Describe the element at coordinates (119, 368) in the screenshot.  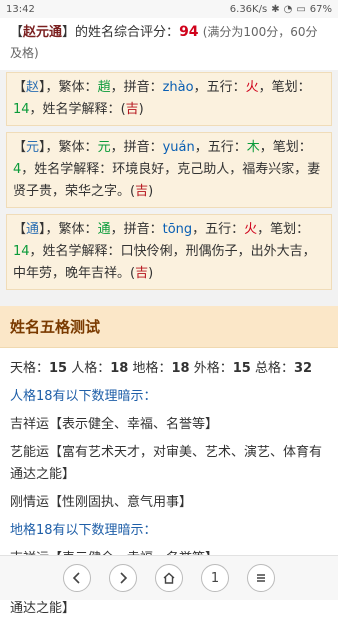
I see `ren-value: 18` at that location.